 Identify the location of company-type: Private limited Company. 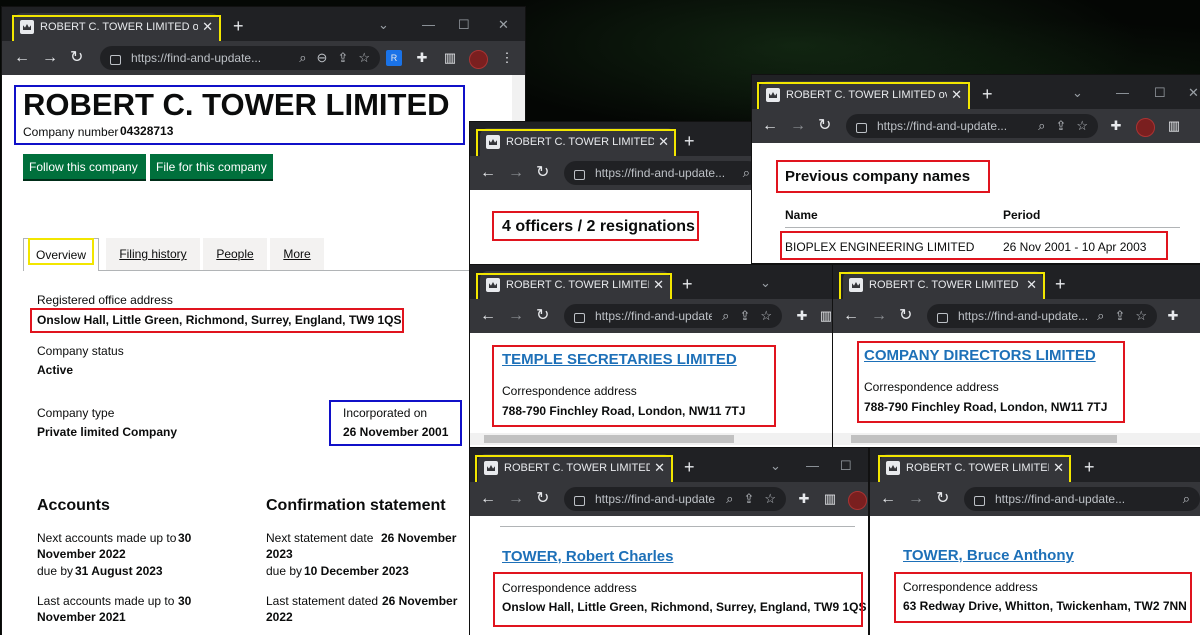
(107, 432).